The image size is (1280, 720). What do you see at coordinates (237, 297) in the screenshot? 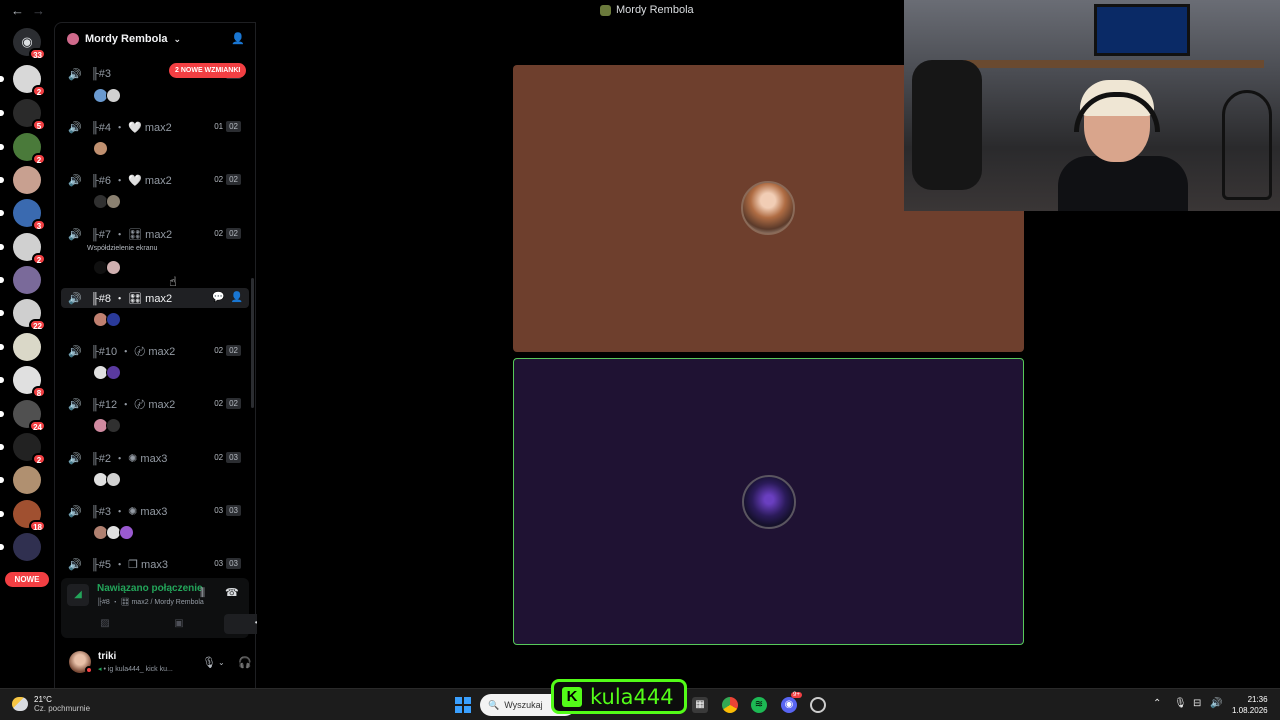
I see `invite-icon: 👤` at bounding box center [237, 297].